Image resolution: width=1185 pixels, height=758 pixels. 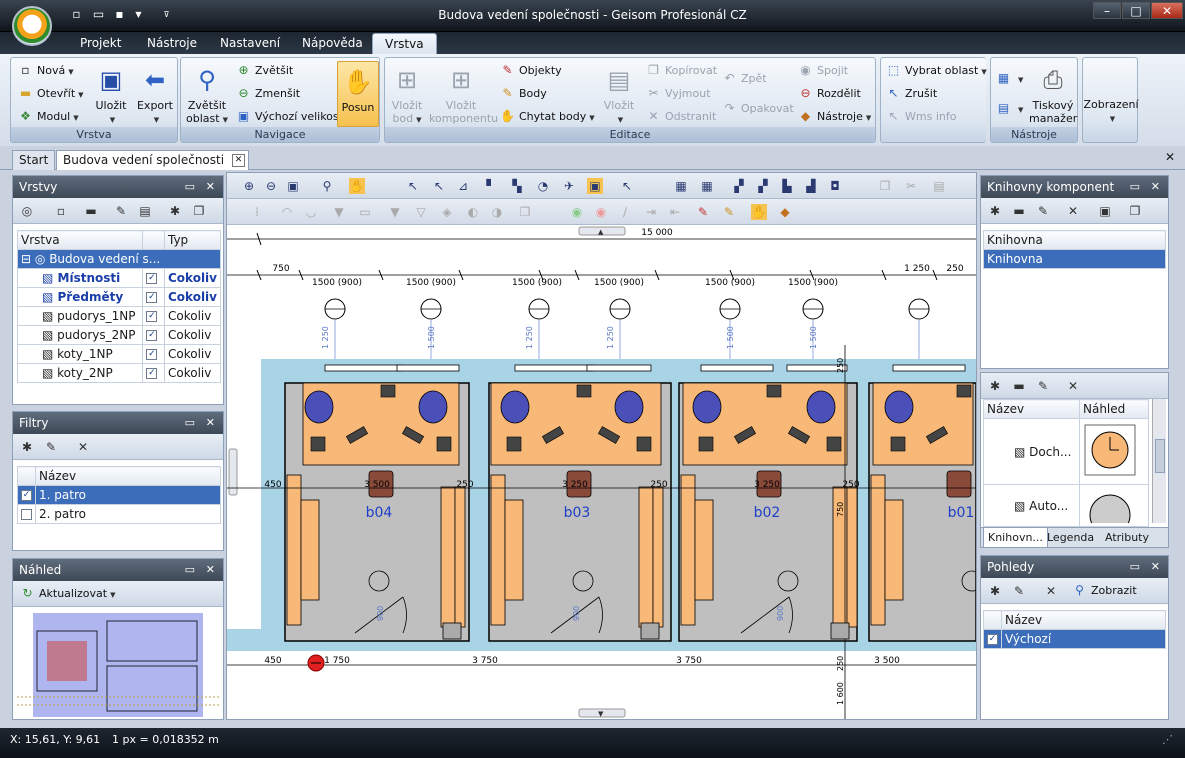 What do you see at coordinates (785, 212) in the screenshot?
I see `tools-icon: ◆` at bounding box center [785, 212].